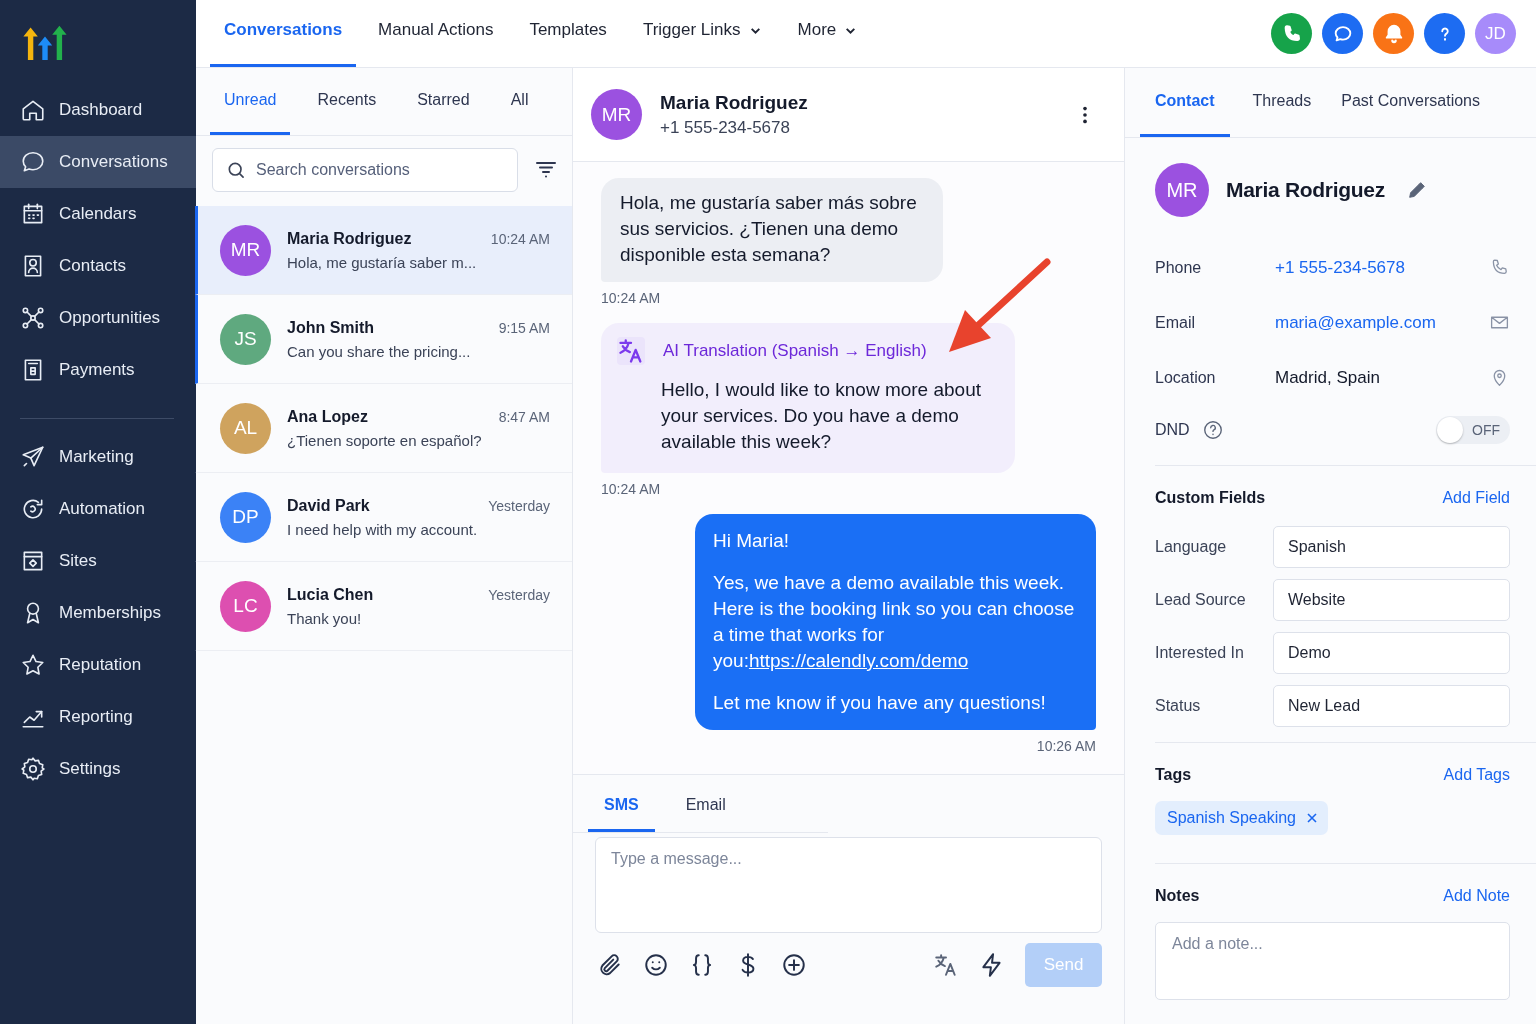 Image resolution: width=1536 pixels, height=1024 pixels. Describe the element at coordinates (1173, 775) in the screenshot. I see `section-title: Tags` at that location.